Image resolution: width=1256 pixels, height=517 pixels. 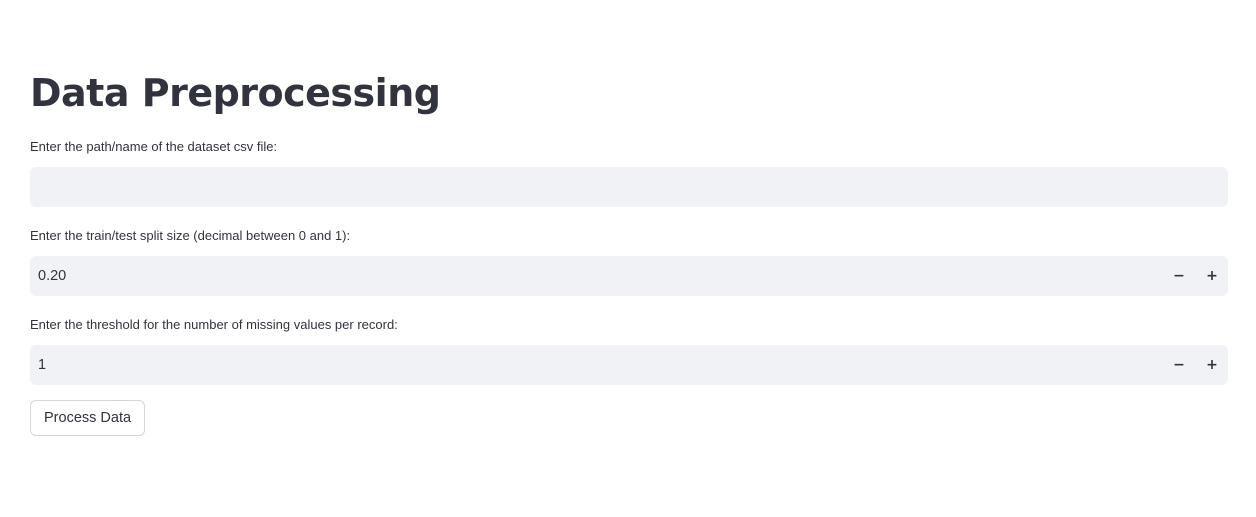 I want to click on page-title: Data Preprocessing, so click(x=235, y=93).